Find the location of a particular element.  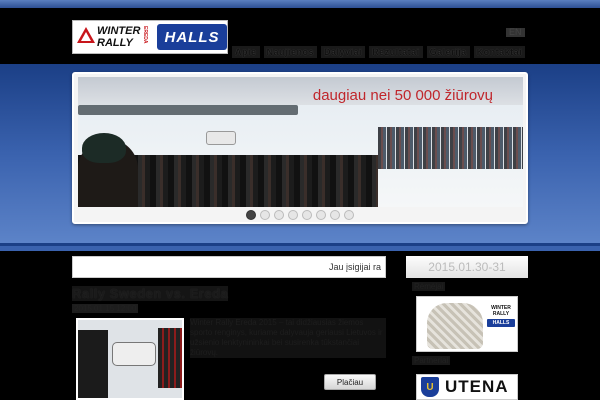

nav-item-about: Apie is located at coordinates (246, 52).